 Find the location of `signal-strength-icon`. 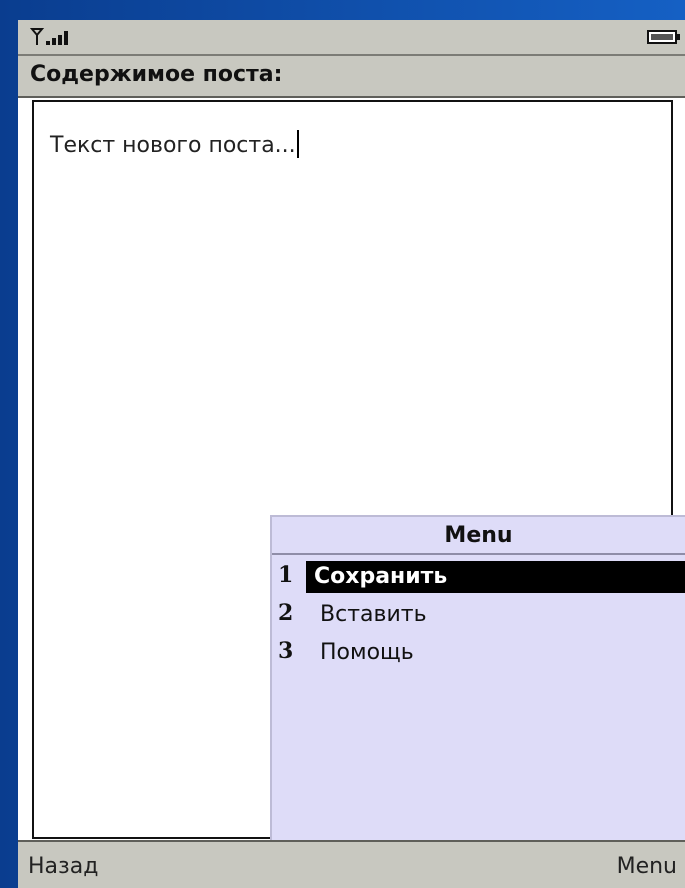

signal-strength-icon is located at coordinates (49, 36).